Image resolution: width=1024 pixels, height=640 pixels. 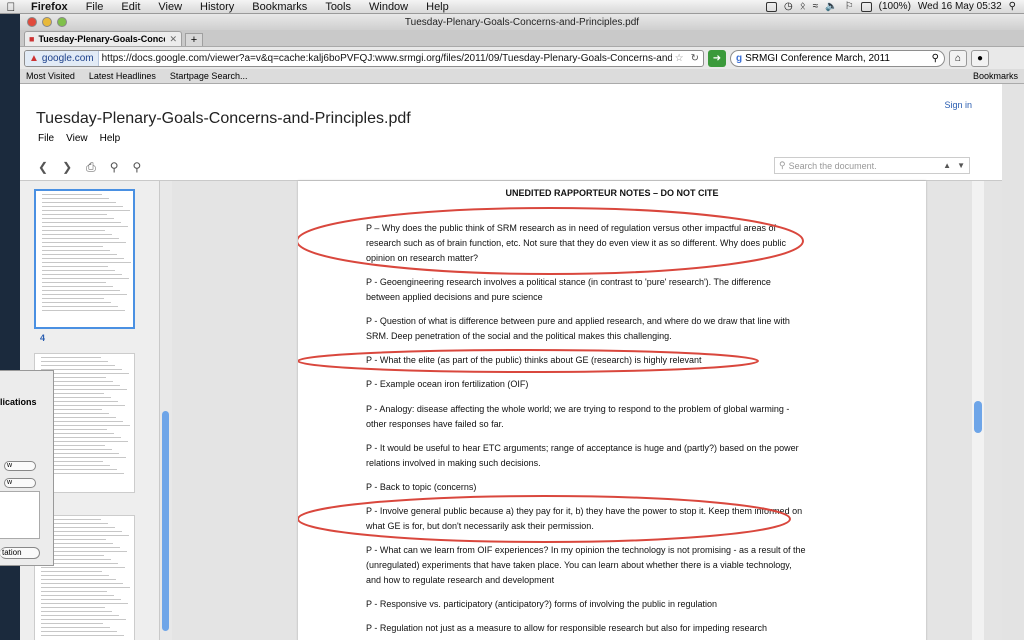 I want to click on menu-help: Help, so click(x=437, y=7).